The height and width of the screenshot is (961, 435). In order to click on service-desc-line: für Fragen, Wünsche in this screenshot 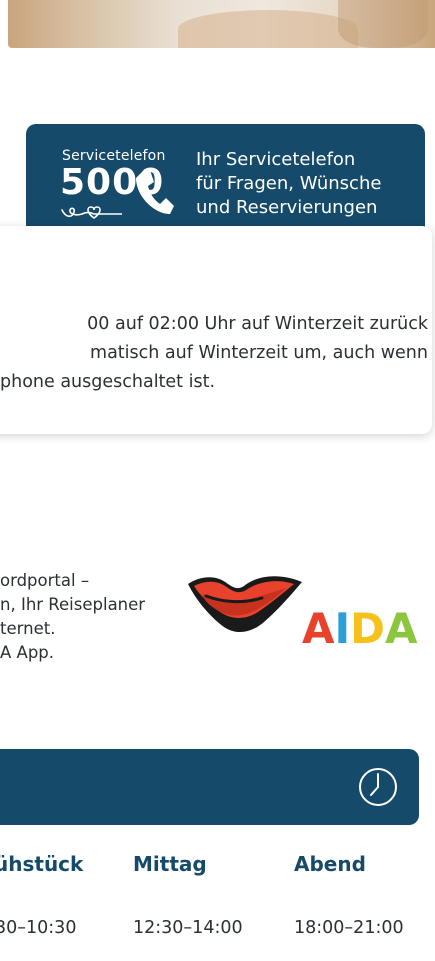, I will do `click(289, 183)`.